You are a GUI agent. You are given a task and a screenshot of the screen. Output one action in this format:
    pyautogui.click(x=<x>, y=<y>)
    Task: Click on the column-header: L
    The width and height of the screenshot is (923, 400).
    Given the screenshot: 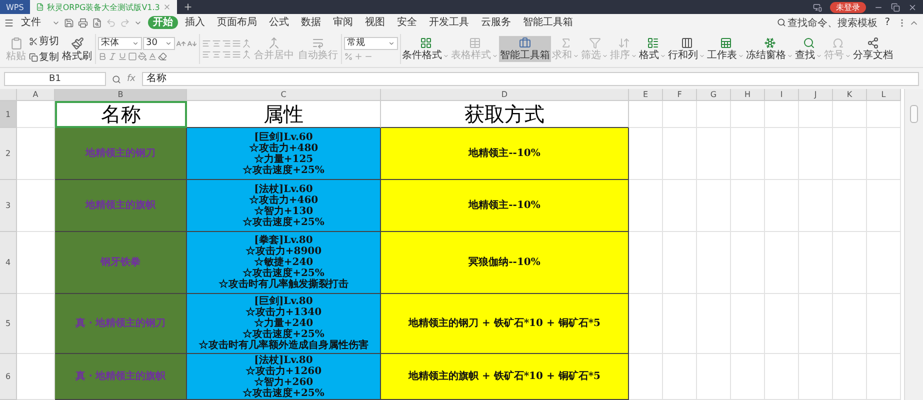 What is the action you would take?
    pyautogui.click(x=884, y=95)
    